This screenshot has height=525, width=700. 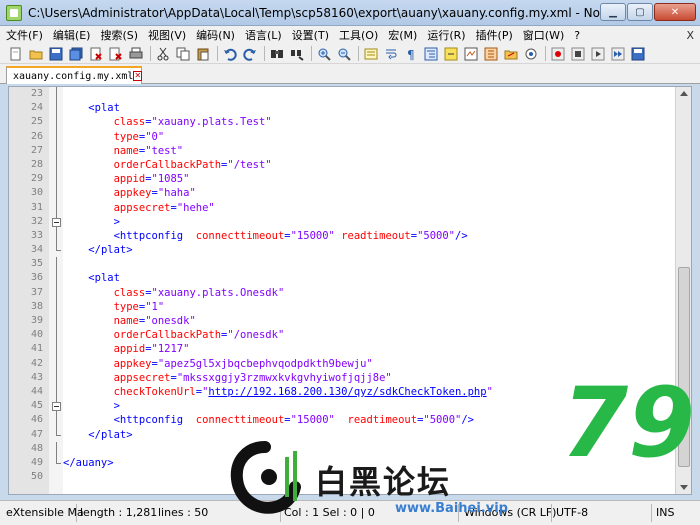 I want to click on play-macro-icon, so click(x=598, y=54).